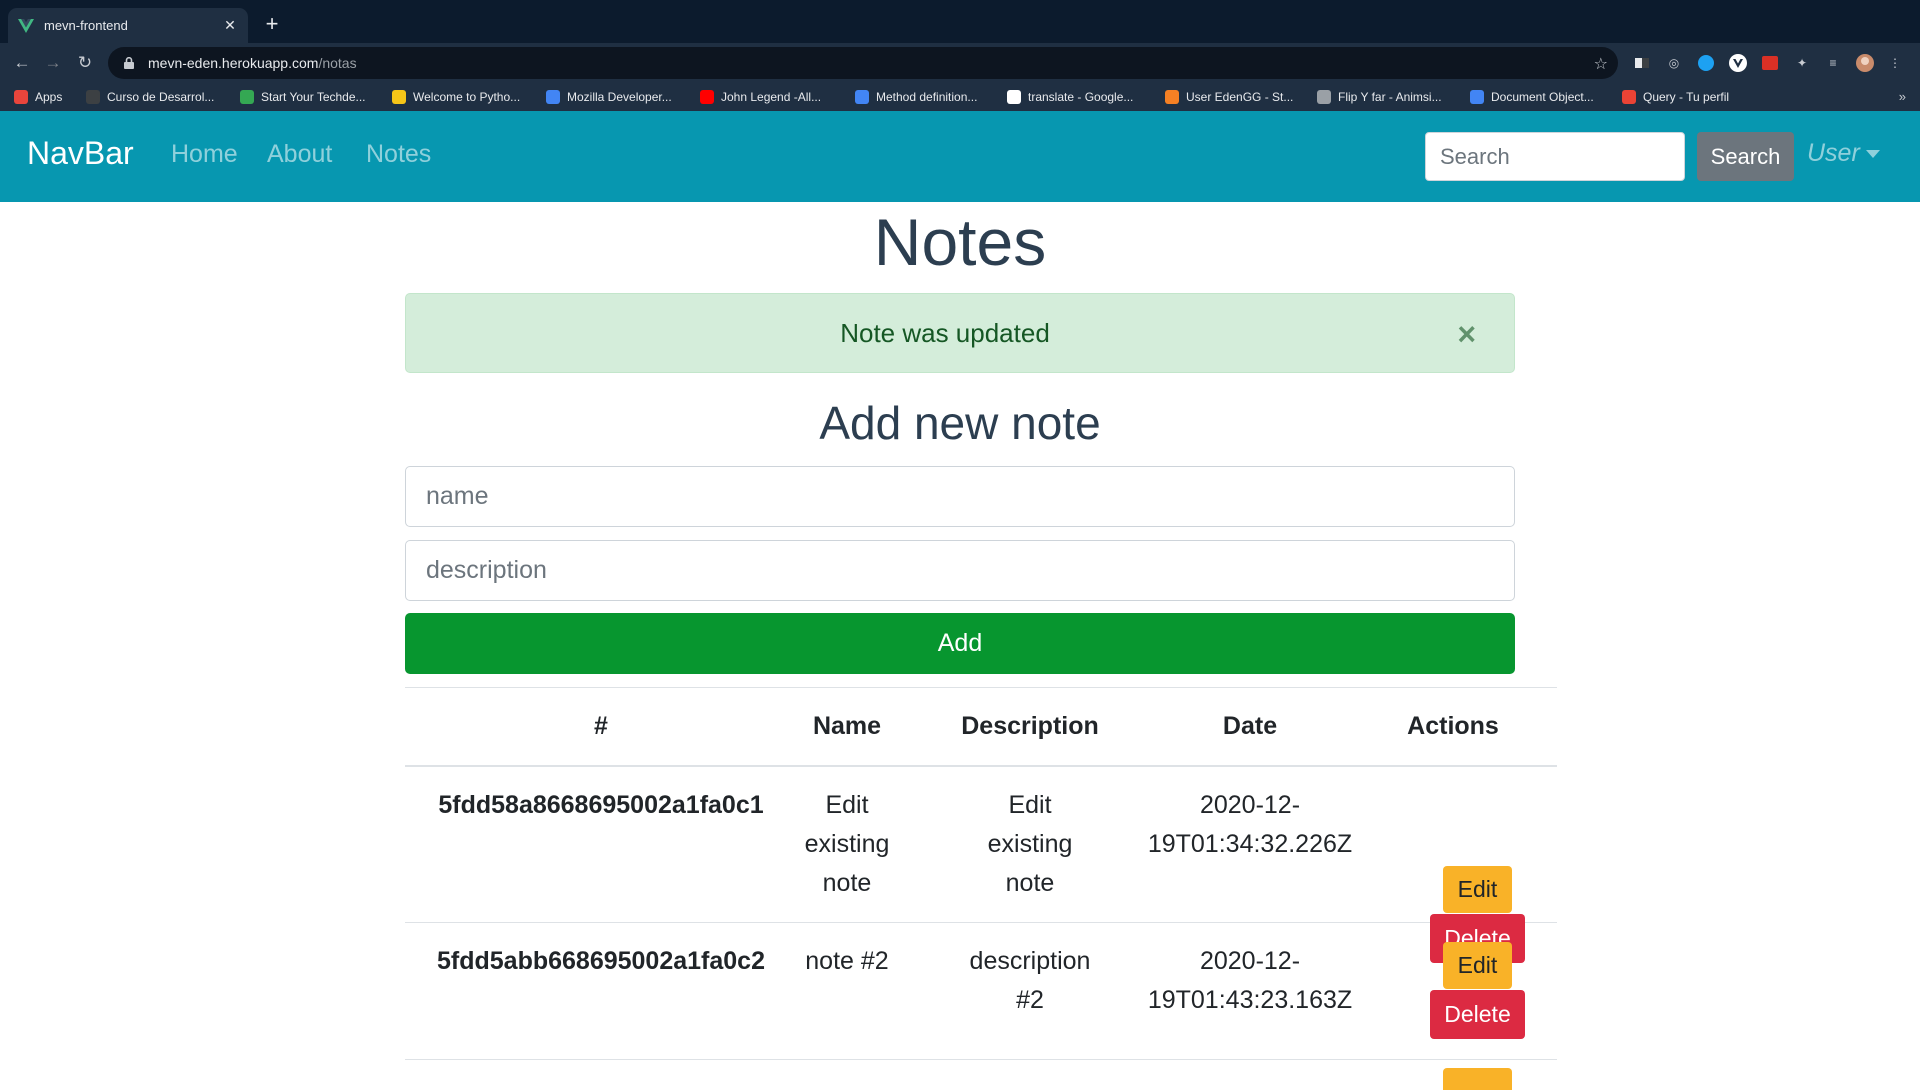  I want to click on note-date: 2020-12- 19T01:34:32.226Z, so click(1250, 825).